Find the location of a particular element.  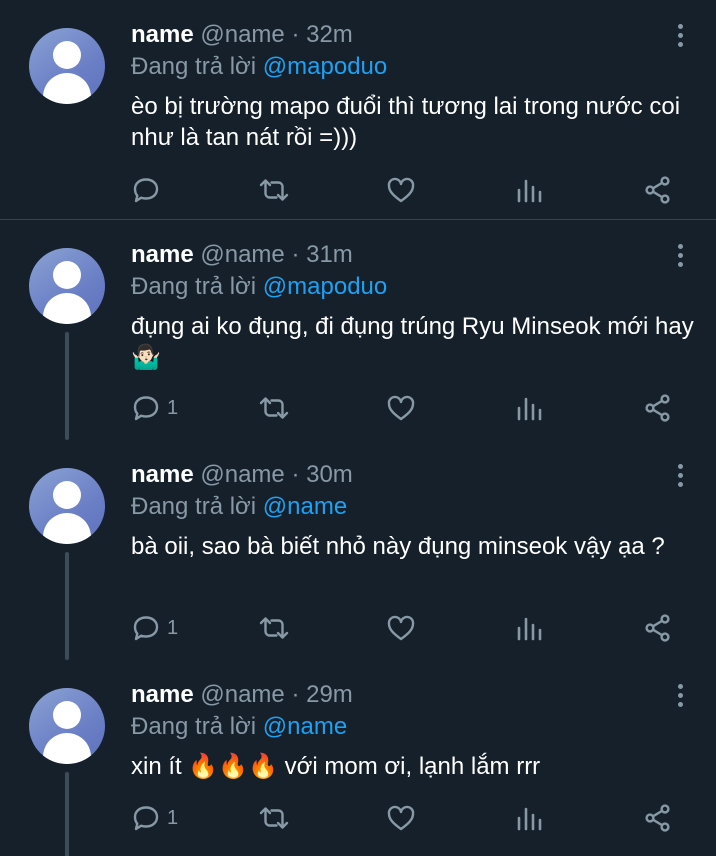

tweet-text: xin ít 🔥🔥🔥 với mom ơi, lạnh lắm rrr is located at coordinates (336, 766).